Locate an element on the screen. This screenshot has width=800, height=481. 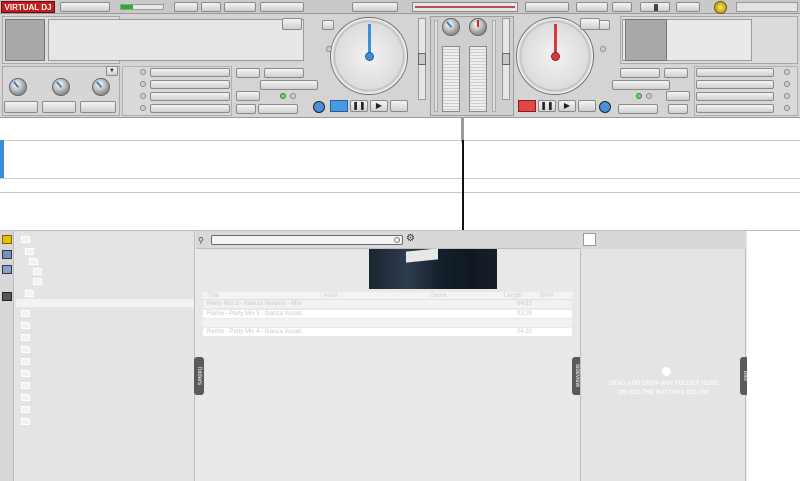
right-play-button: ▶ is located at coordinates (567, 106).